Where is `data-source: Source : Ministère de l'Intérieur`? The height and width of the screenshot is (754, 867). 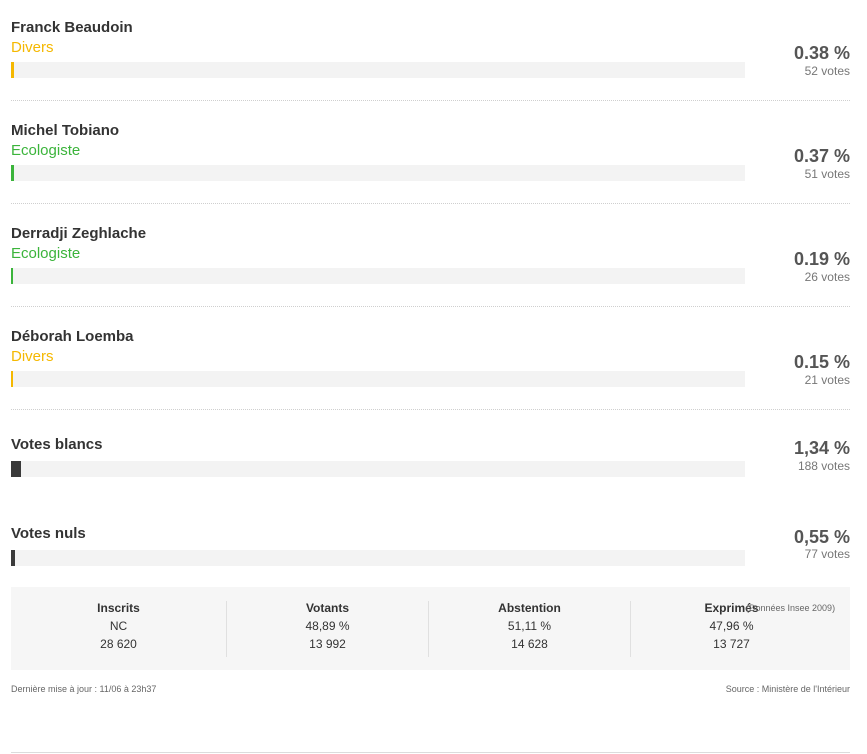 data-source: Source : Ministère de l'Intérieur is located at coordinates (787, 689).